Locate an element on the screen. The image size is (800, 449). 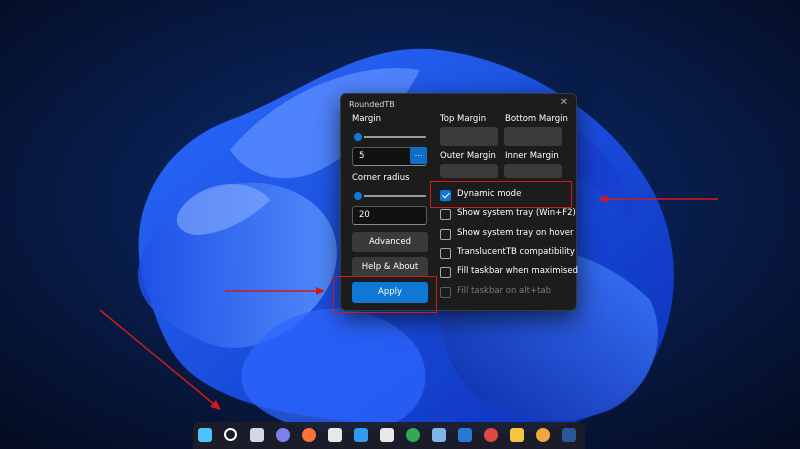
highlight-apply is located at coordinates (385, 294).